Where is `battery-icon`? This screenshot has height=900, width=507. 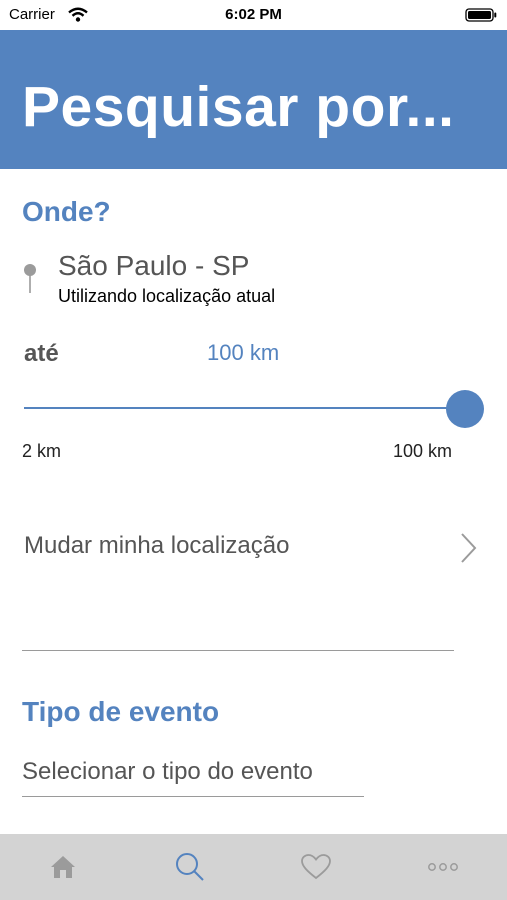 battery-icon is located at coordinates (481, 15).